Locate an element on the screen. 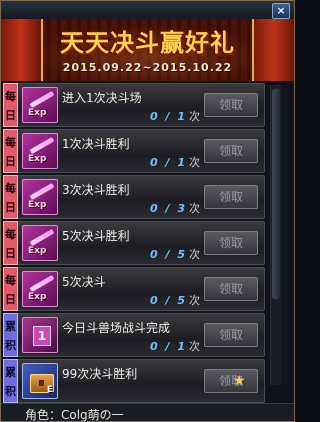 The width and height of the screenshot is (320, 422). task-row: 每 日 Exp 1次决斗胜利 0 / 1次 领取 is located at coordinates (134, 151).